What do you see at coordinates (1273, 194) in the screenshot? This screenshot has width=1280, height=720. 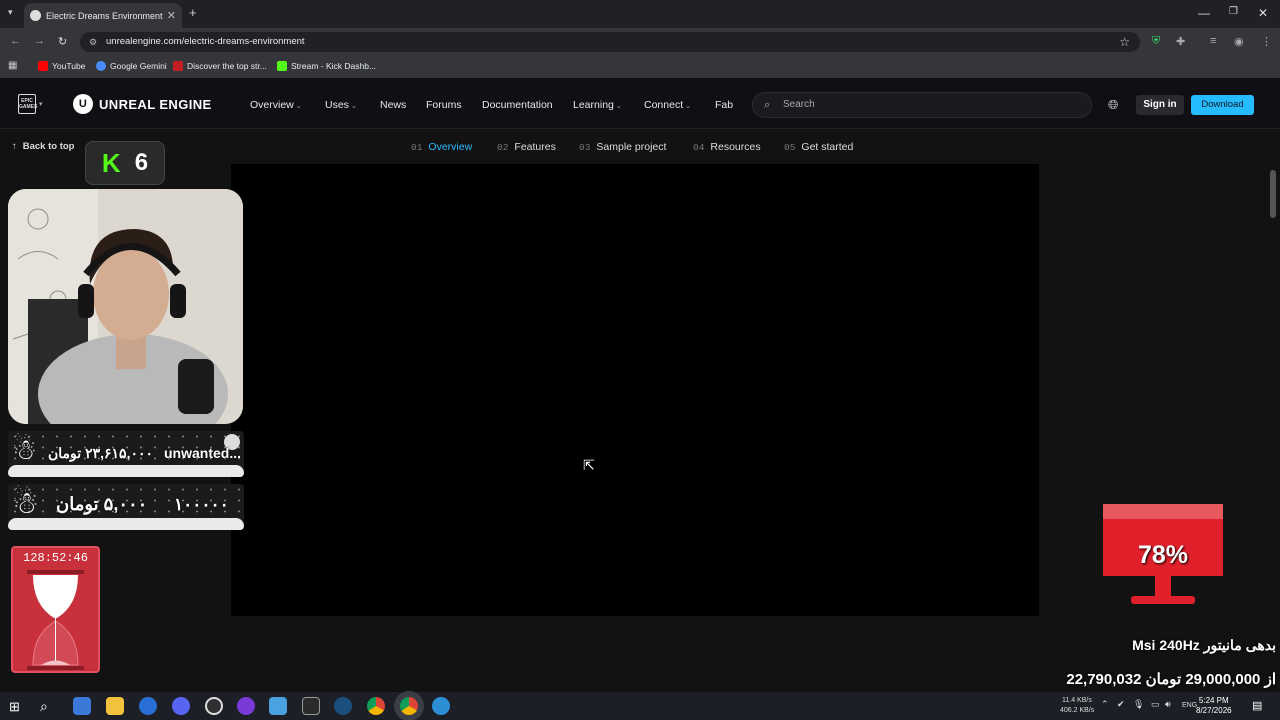 I see `page-scrollbar` at bounding box center [1273, 194].